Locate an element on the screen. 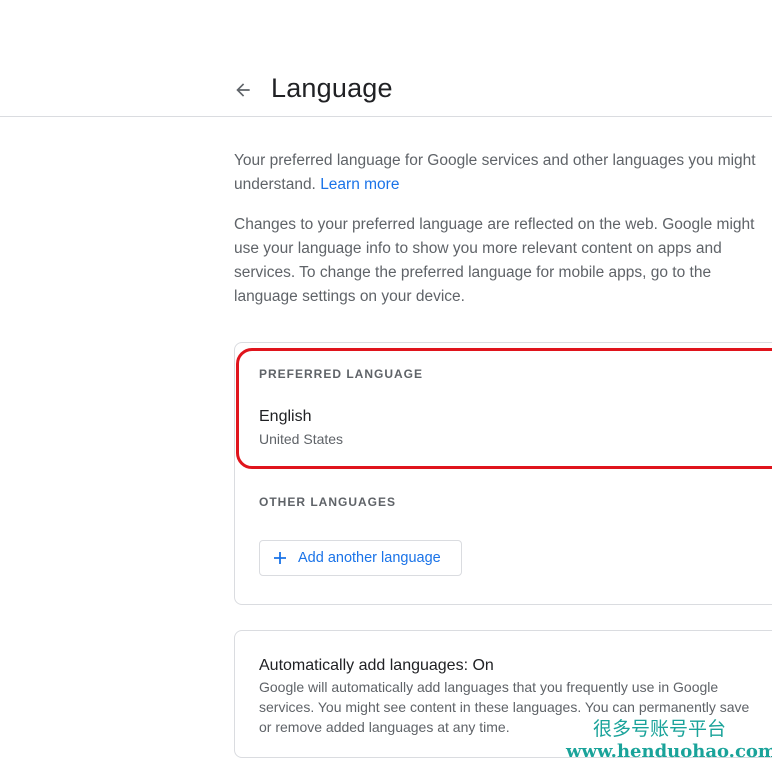 The width and height of the screenshot is (772, 772). arrow-left-icon is located at coordinates (243, 90).